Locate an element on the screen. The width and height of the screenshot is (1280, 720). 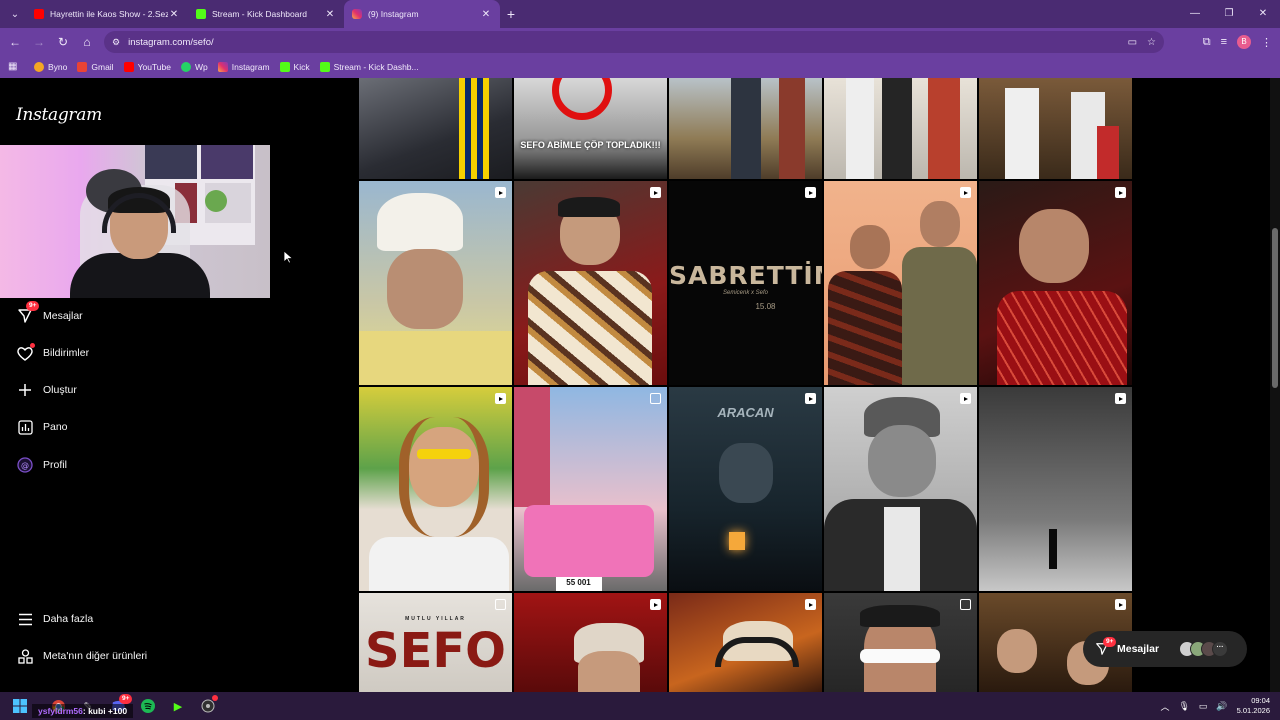
whatsapp-icon is located at coordinates (185, 67).